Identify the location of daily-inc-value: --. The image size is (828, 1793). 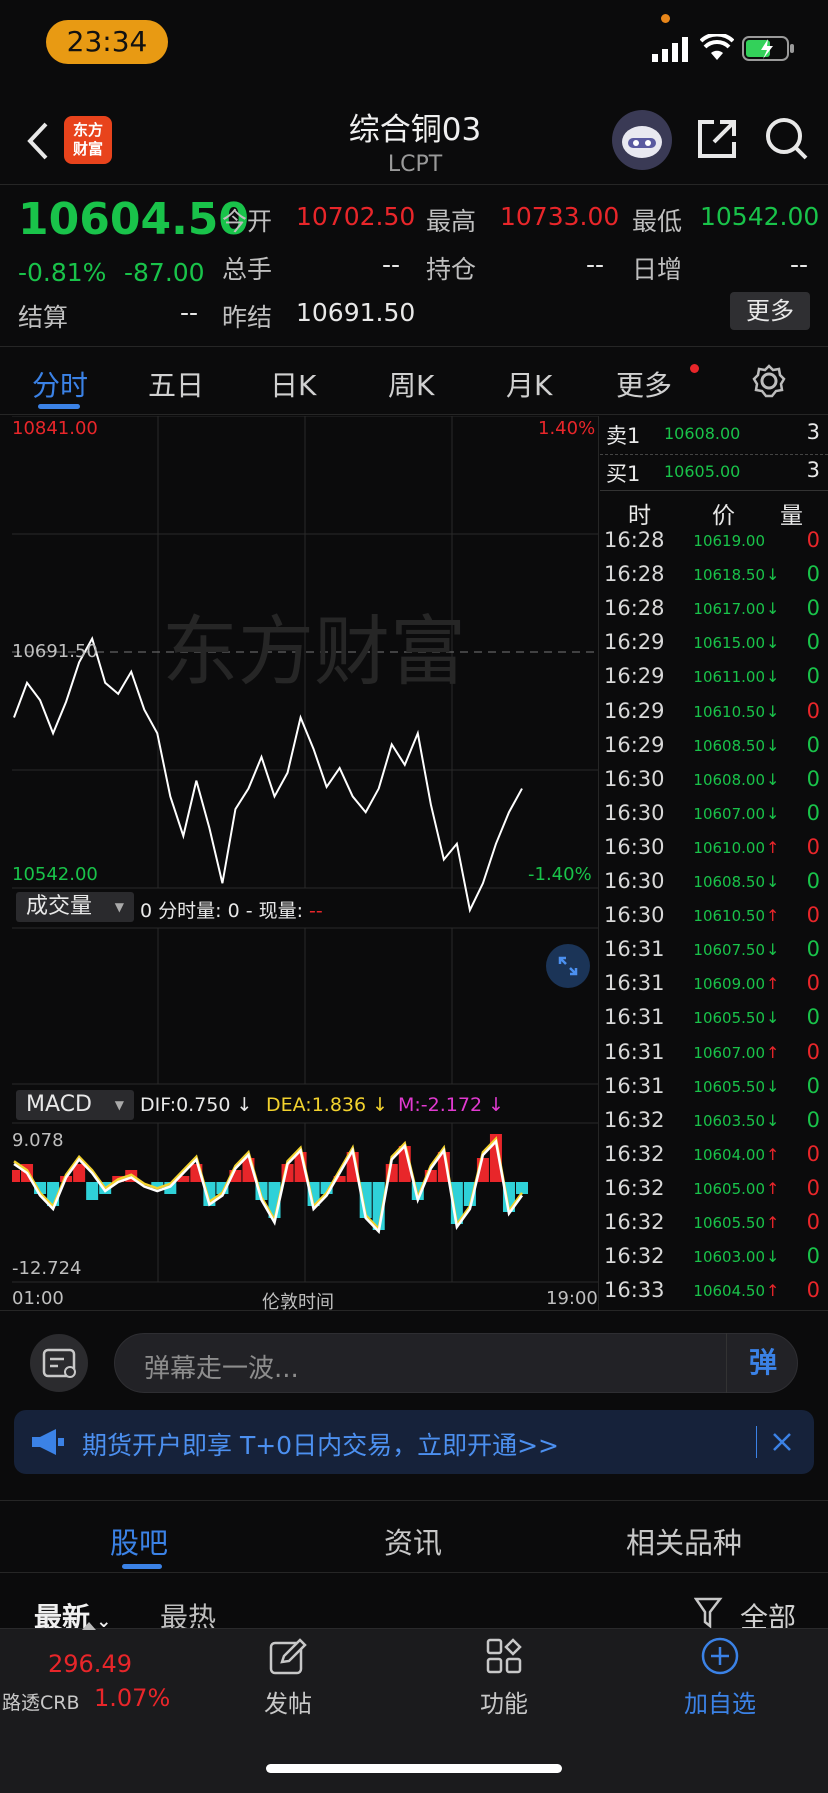
(799, 264).